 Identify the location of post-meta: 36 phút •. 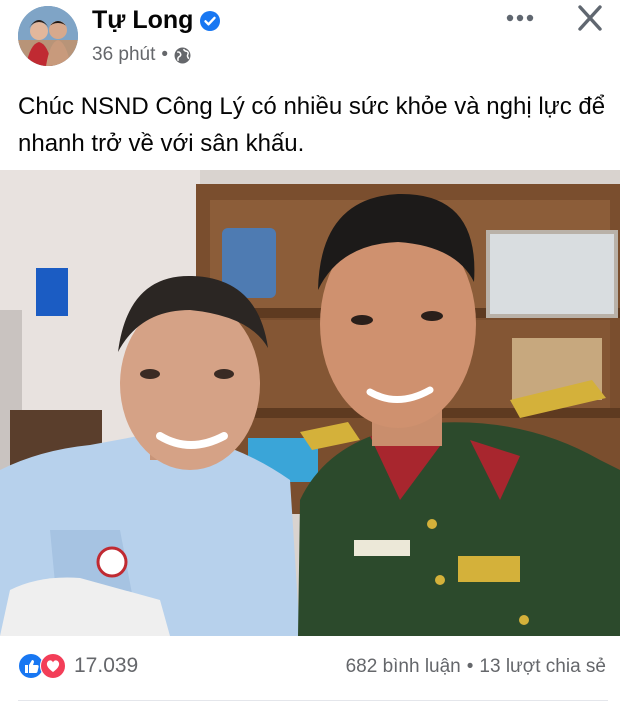
(141, 55).